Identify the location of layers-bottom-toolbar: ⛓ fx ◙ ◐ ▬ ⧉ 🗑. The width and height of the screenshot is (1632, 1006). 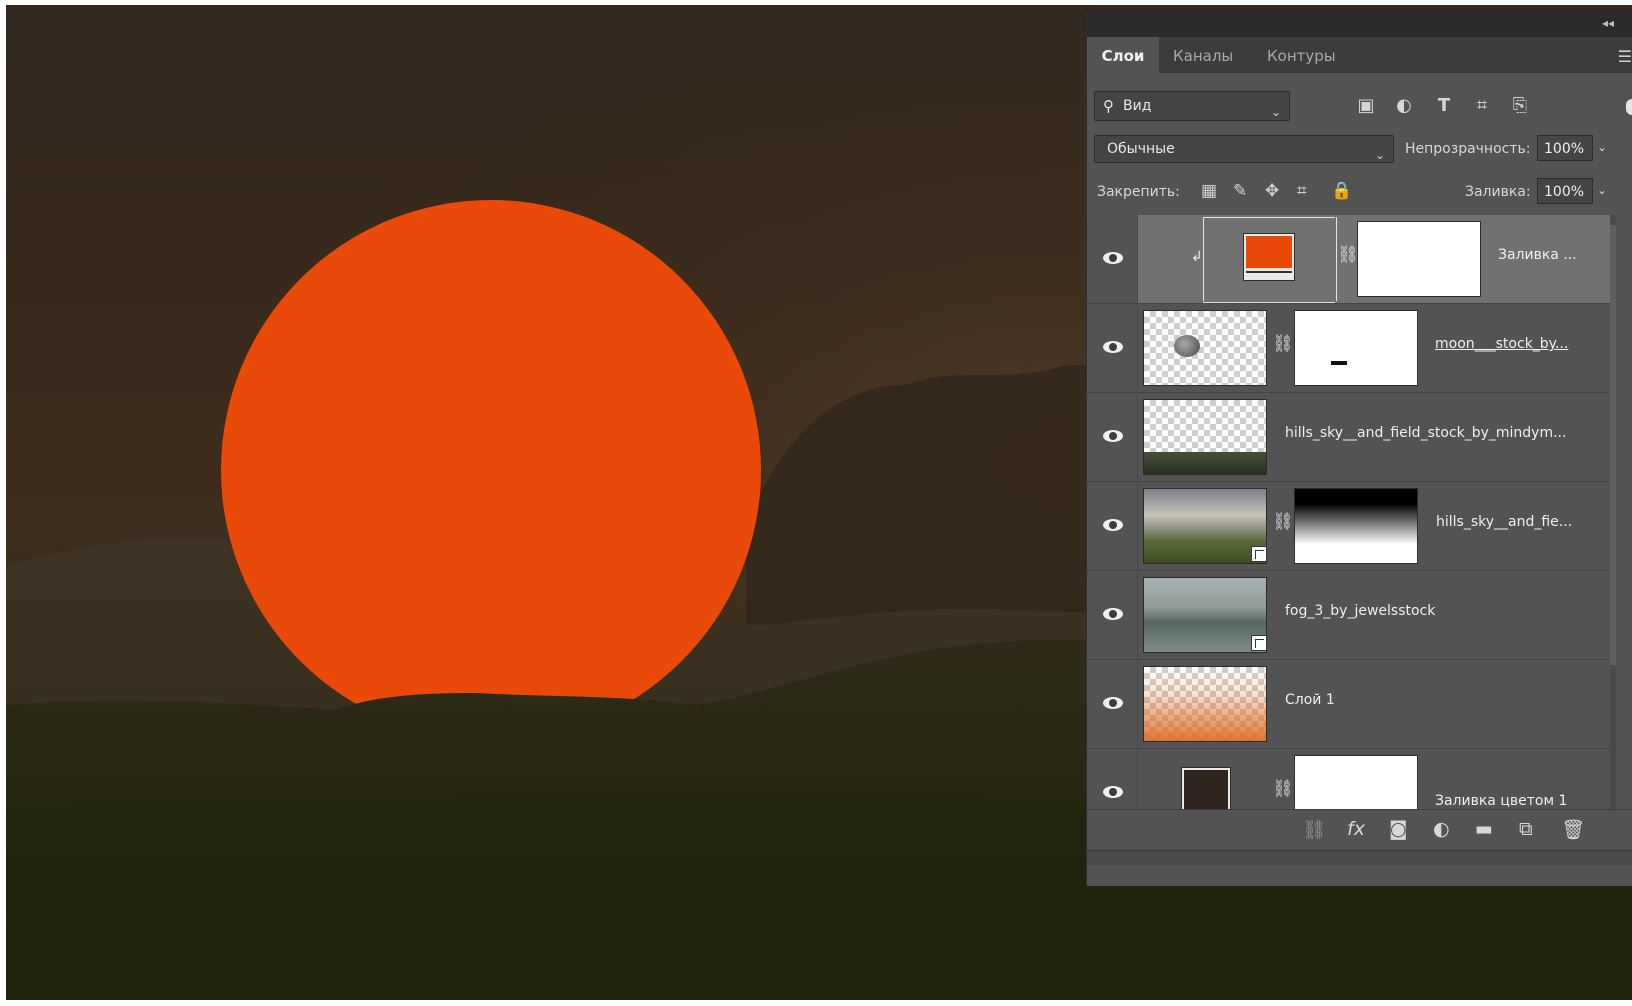
(1359, 829).